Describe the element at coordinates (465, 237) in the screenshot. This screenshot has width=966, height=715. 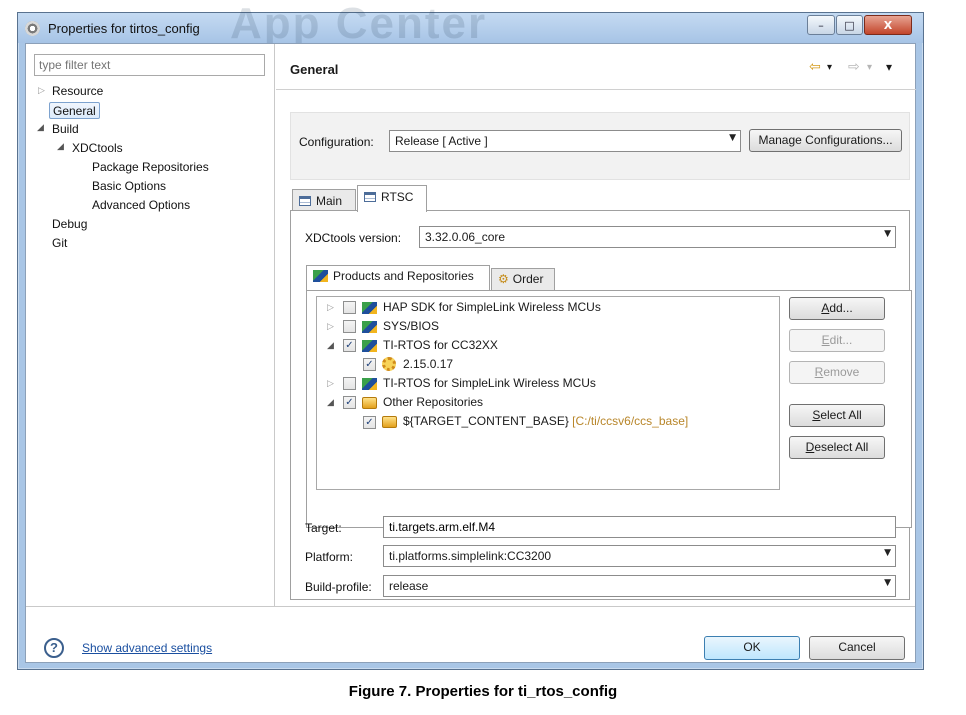
I see `xdctools-version-value: 3.32.0.06_core` at that location.